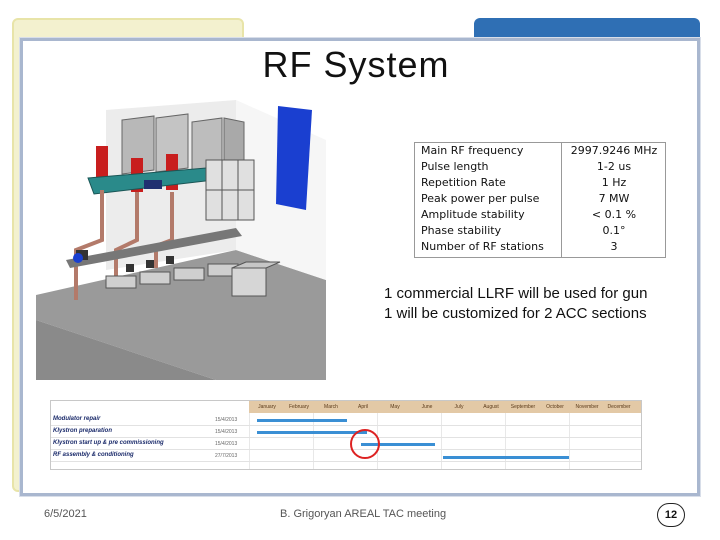 This screenshot has height=540, width=720. Describe the element at coordinates (587, 407) in the screenshot. I see `gantt-month: November` at that location.